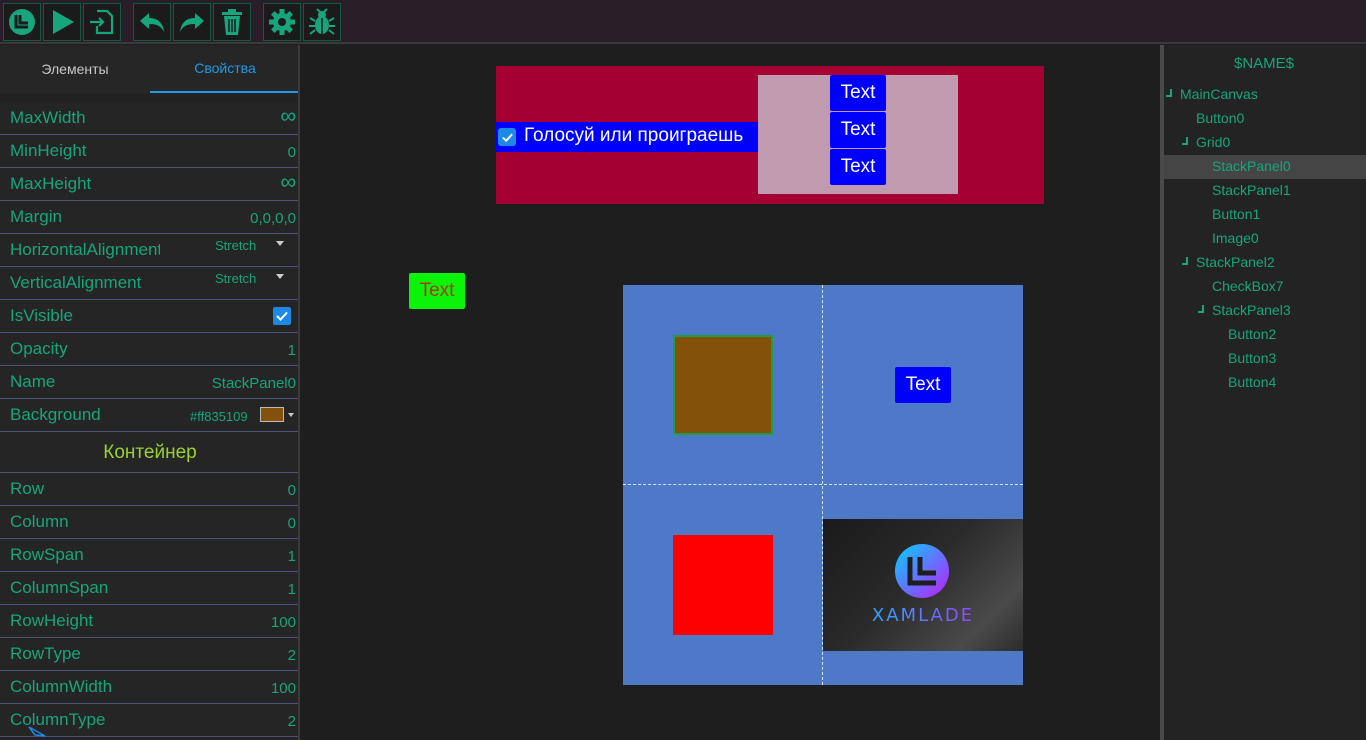  I want to click on prop-label: IsVisible, so click(41, 315).